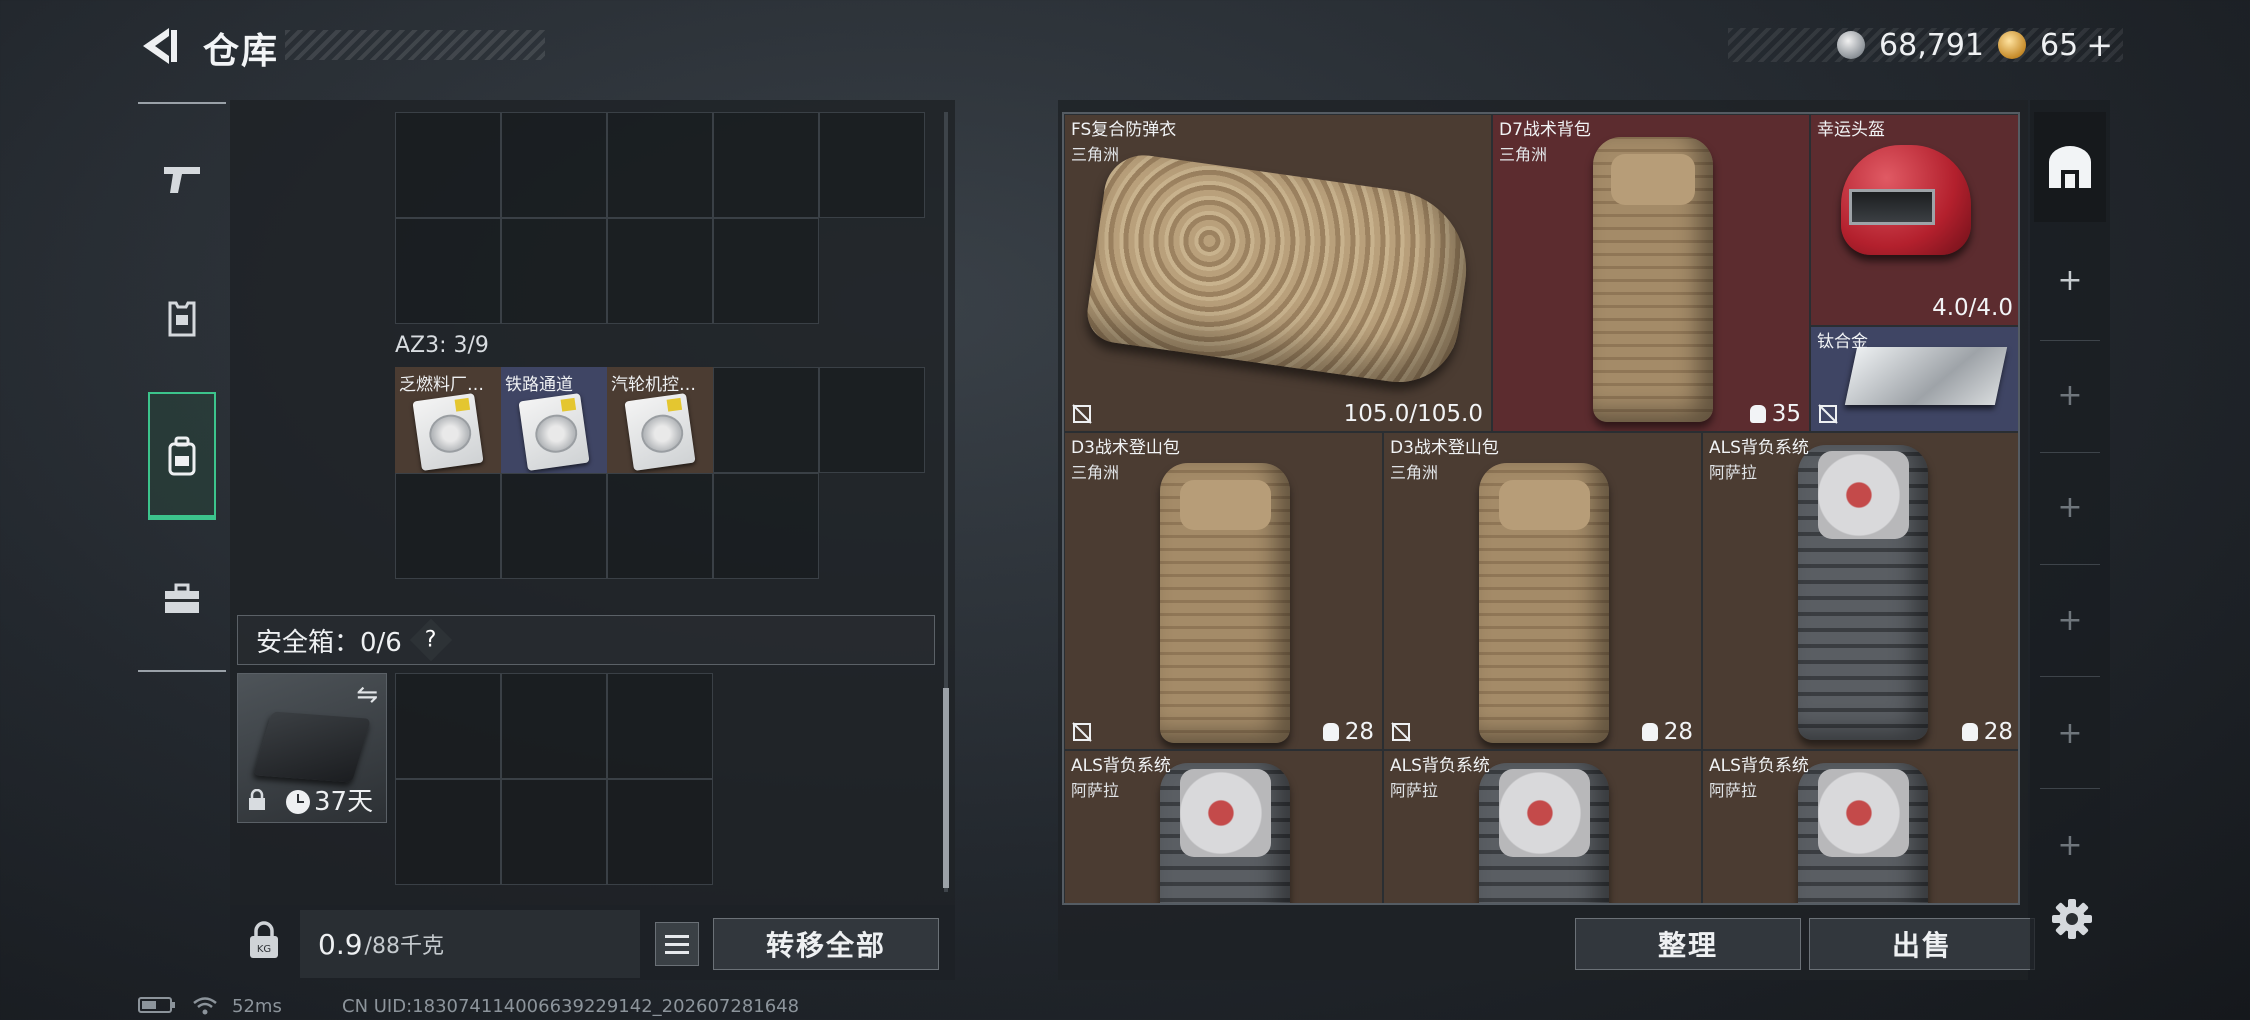  What do you see at coordinates (1931, 45) in the screenshot?
I see `silver-currency-value: 68,791` at bounding box center [1931, 45].